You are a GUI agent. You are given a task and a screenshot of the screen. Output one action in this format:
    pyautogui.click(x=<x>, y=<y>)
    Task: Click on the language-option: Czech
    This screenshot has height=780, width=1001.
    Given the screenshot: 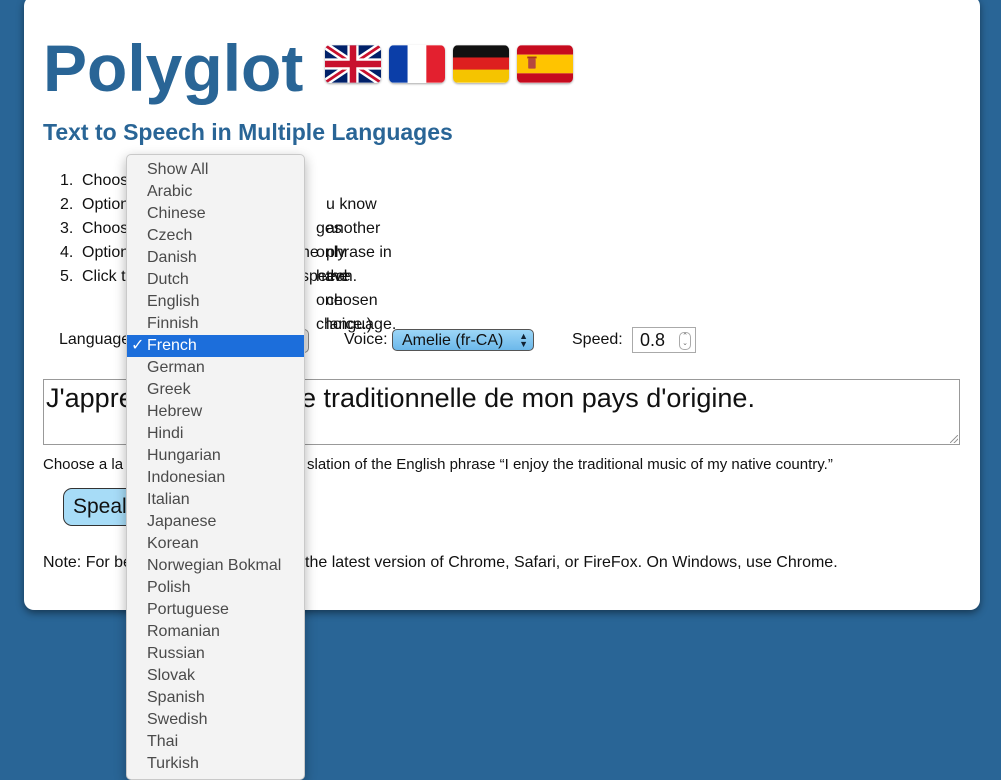 What is the action you would take?
    pyautogui.click(x=215, y=236)
    